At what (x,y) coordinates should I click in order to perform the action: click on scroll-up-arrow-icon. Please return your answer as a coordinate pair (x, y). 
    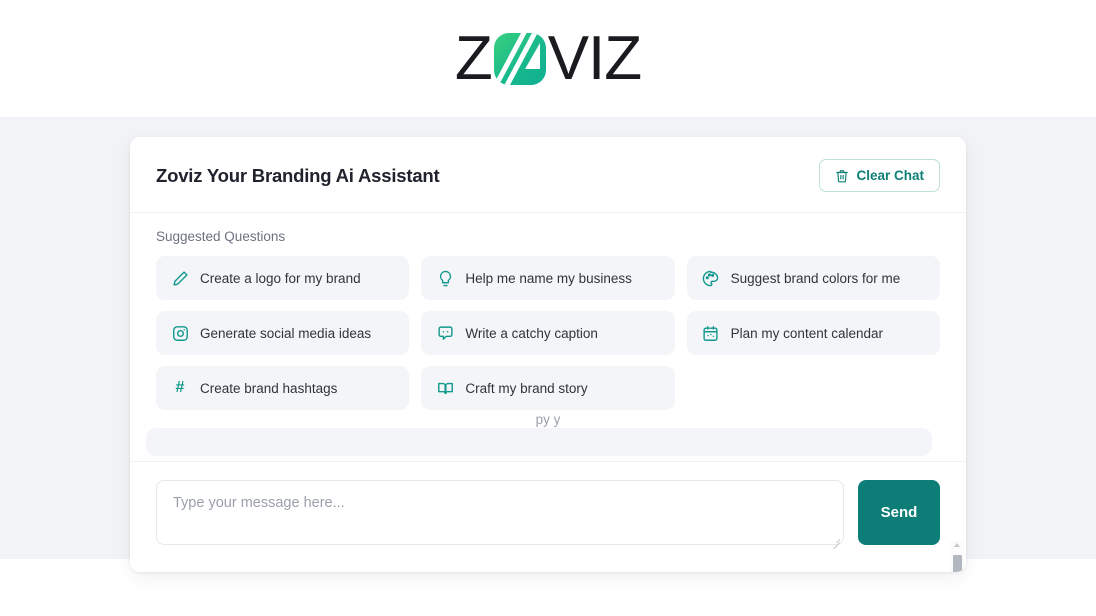
    Looking at the image, I should click on (957, 545).